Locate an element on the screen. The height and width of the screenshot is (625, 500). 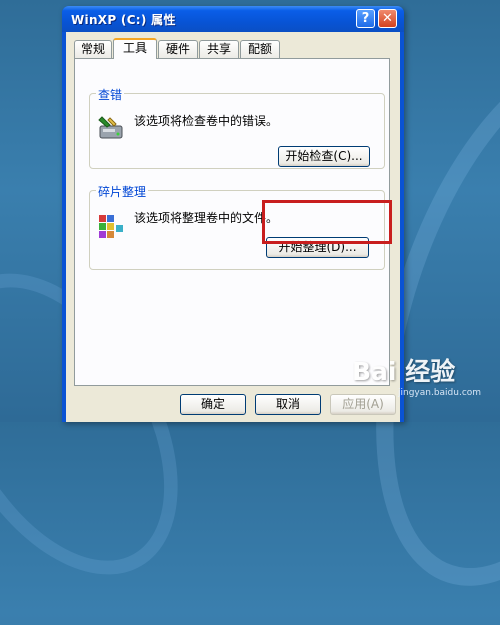
help-button: ? is located at coordinates (365, 18).